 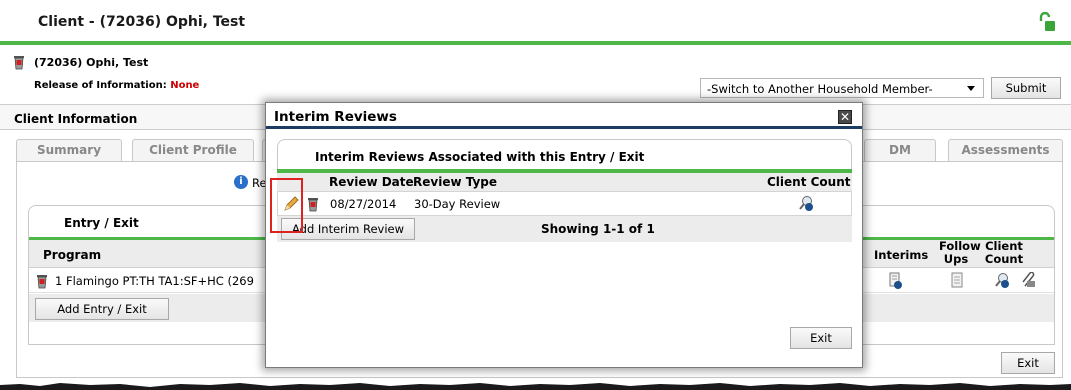 I want to click on switch-member-value: -Switch to Another Household Member-, so click(x=820, y=89).